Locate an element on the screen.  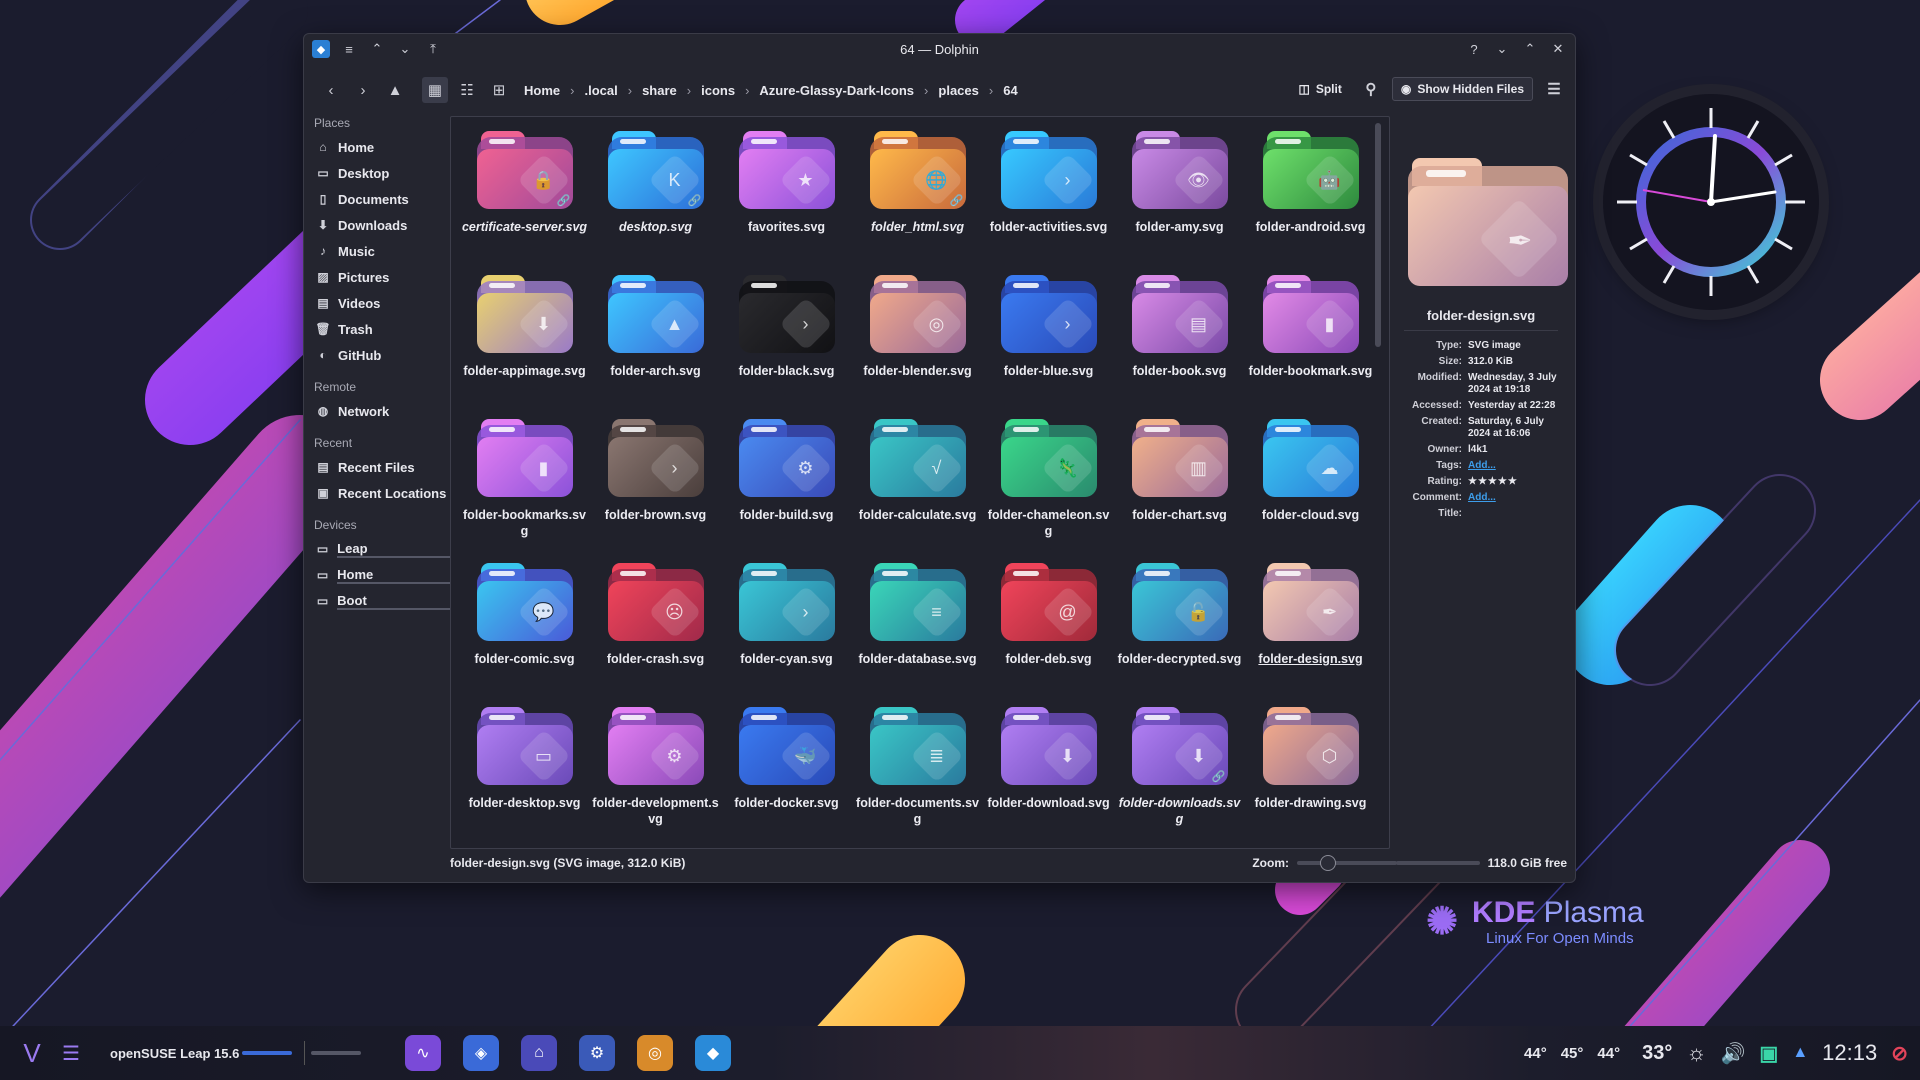
breadcrumb-current: 64 is located at coordinates (1010, 90).